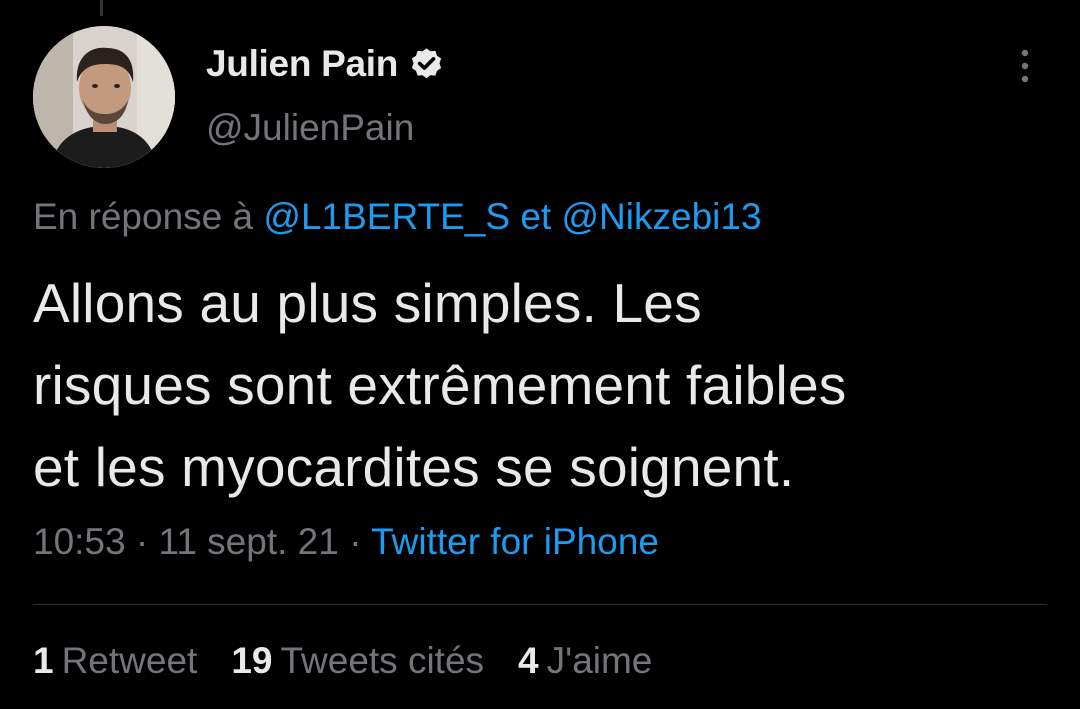 Image resolution: width=1080 pixels, height=709 pixels. What do you see at coordinates (540, 604) in the screenshot?
I see `divider` at bounding box center [540, 604].